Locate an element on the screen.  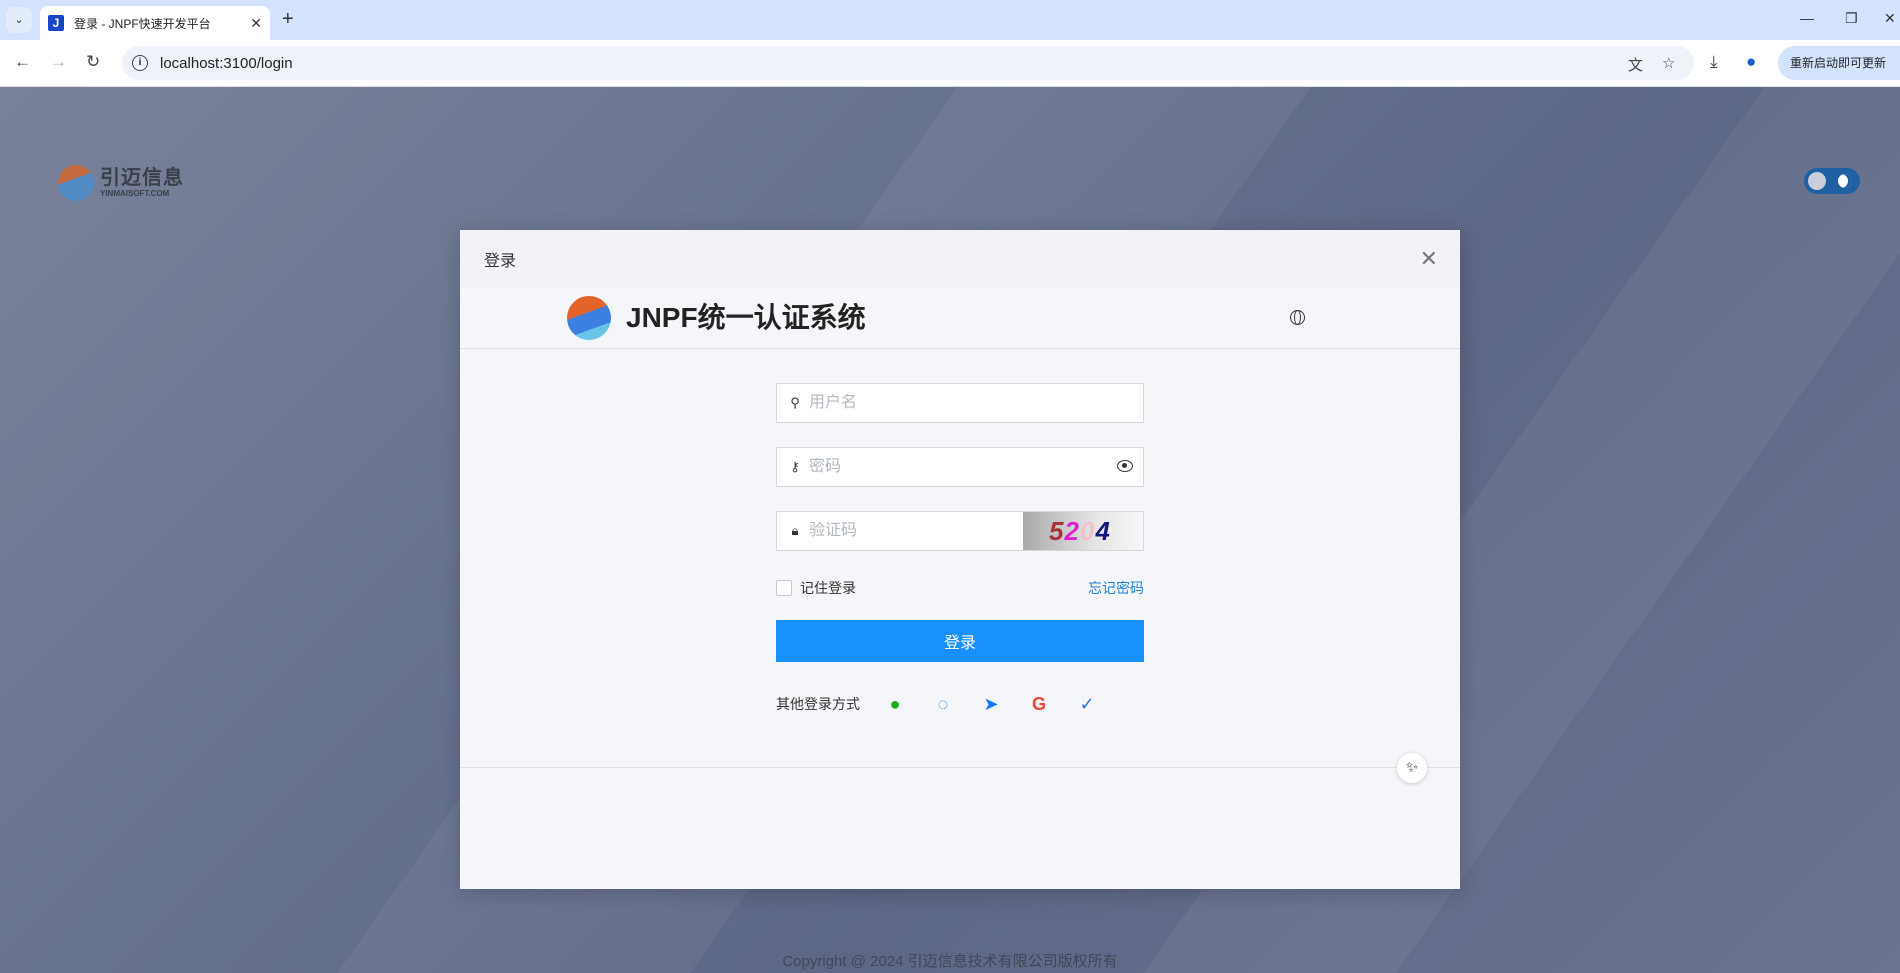
captcha-field: 🔒︎ 5204 is located at coordinates (960, 531).